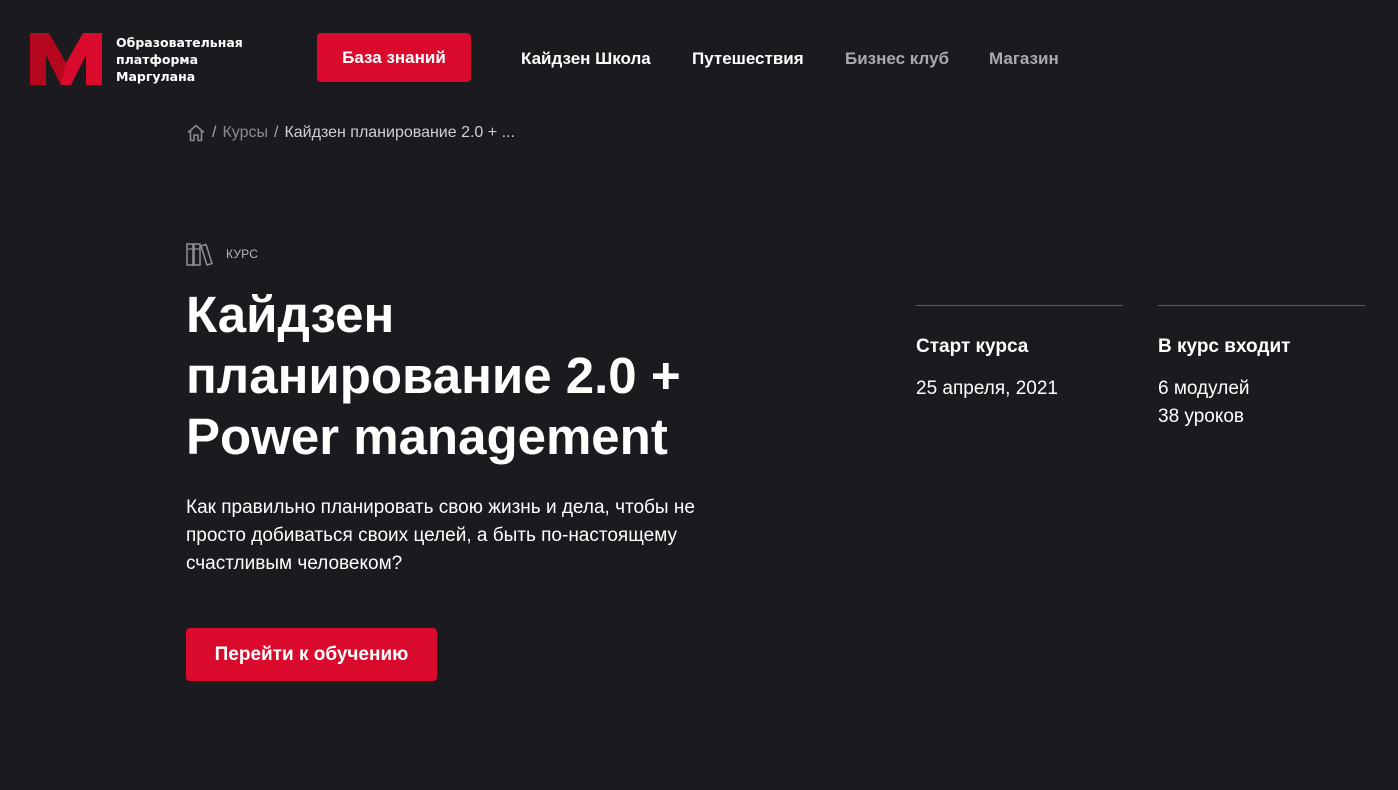 This screenshot has width=1398, height=790. Describe the element at coordinates (179, 42) in the screenshot. I see `logo-text-line: Образовательная` at that location.